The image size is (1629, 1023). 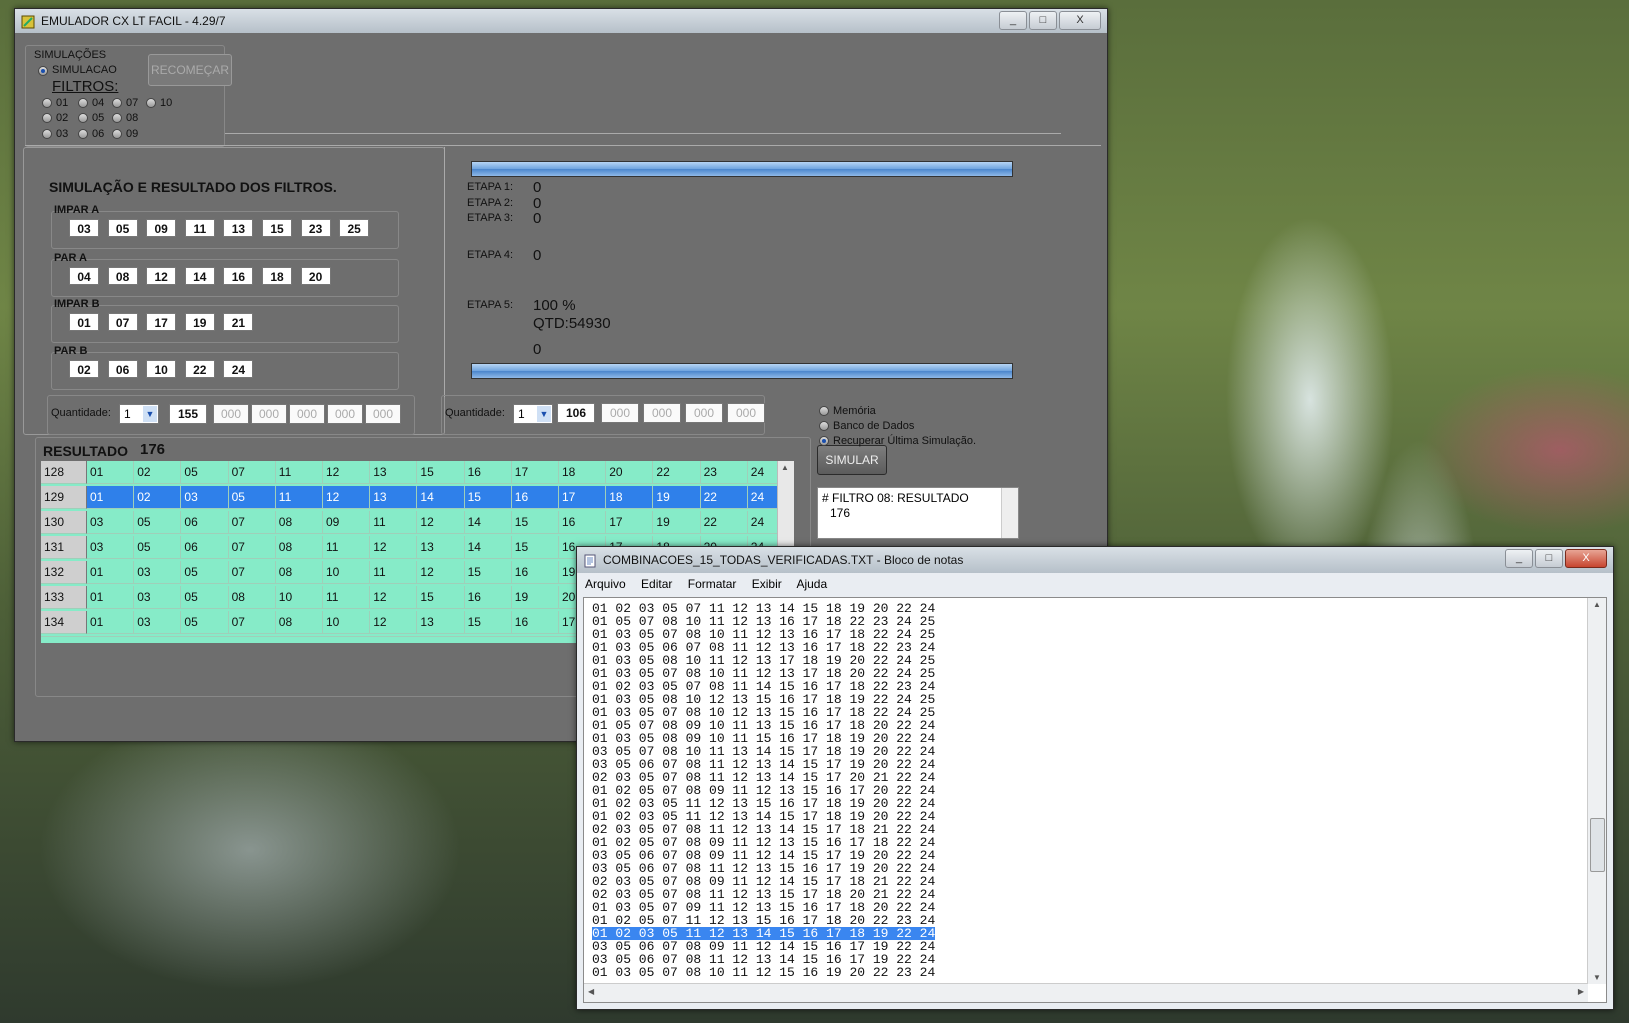 I want to click on number-box: 20, so click(x=315, y=276).